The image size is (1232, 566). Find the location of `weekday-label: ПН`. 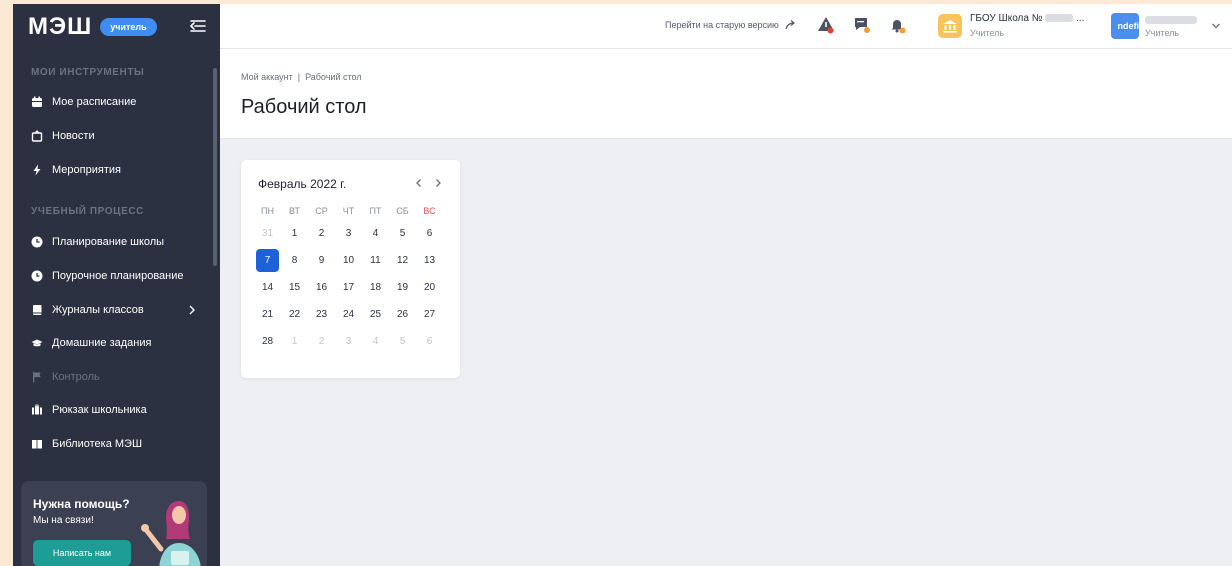

weekday-label: ПН is located at coordinates (267, 211).